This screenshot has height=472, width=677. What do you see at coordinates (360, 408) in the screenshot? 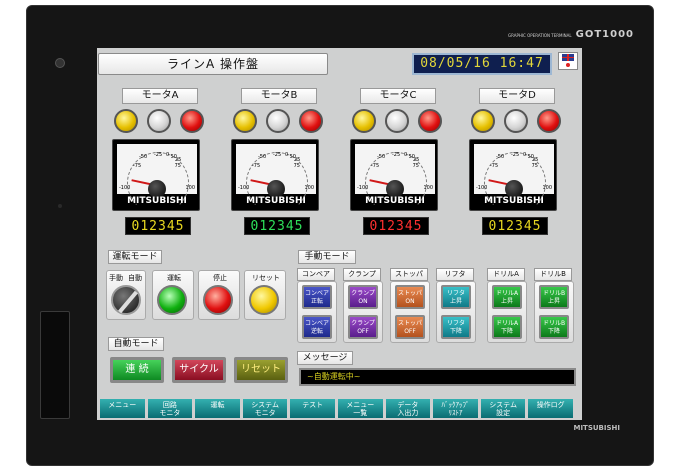
I see `function-key-button: メニュー 一覧` at bounding box center [360, 408].